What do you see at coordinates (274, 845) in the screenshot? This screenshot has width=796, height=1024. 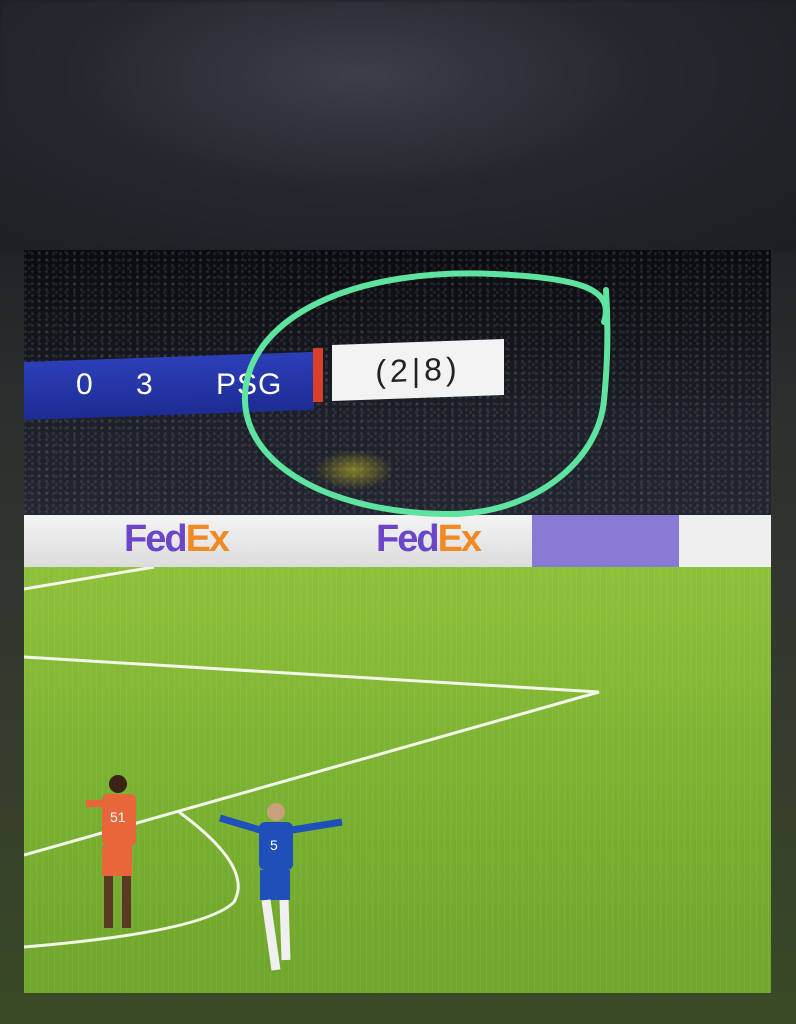 I see `blue-player-number: 5` at bounding box center [274, 845].